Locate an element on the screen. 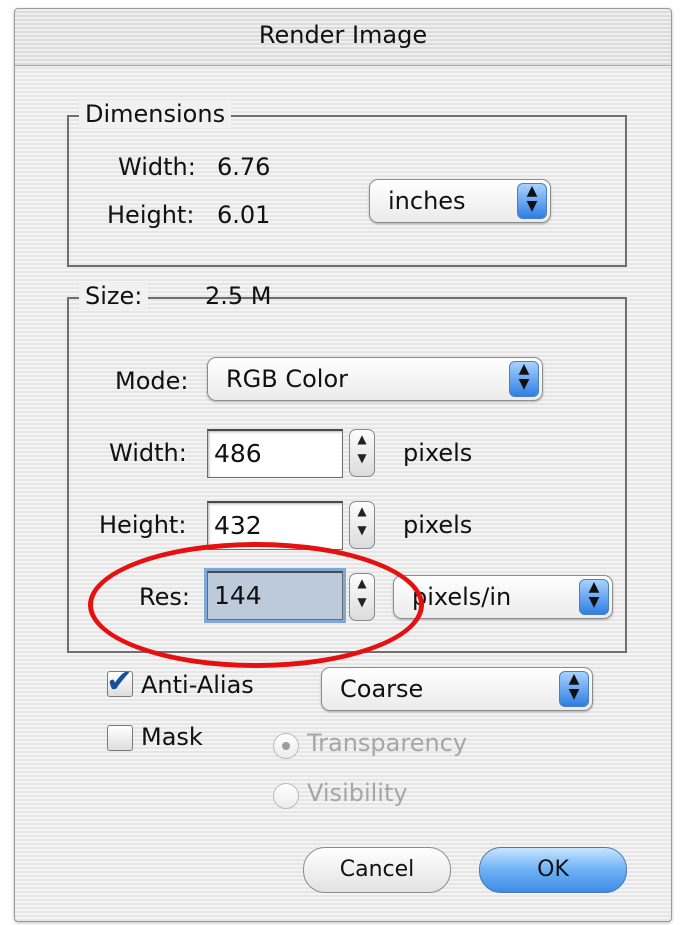  res-units-popup: pixels/in ▲ ▼ is located at coordinates (503, 597).